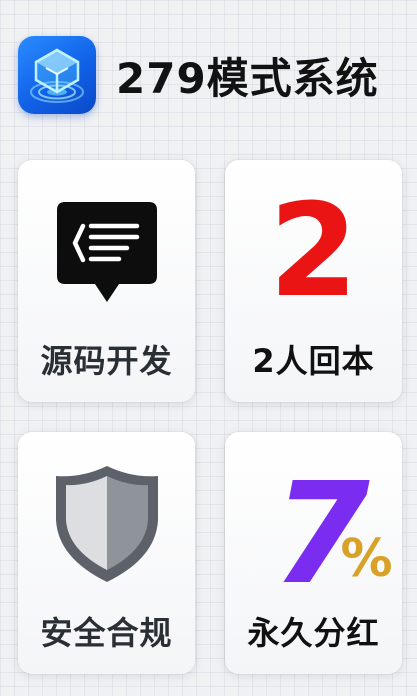  Describe the element at coordinates (247, 78) in the screenshot. I see `page-title: 279模式系统` at that location.